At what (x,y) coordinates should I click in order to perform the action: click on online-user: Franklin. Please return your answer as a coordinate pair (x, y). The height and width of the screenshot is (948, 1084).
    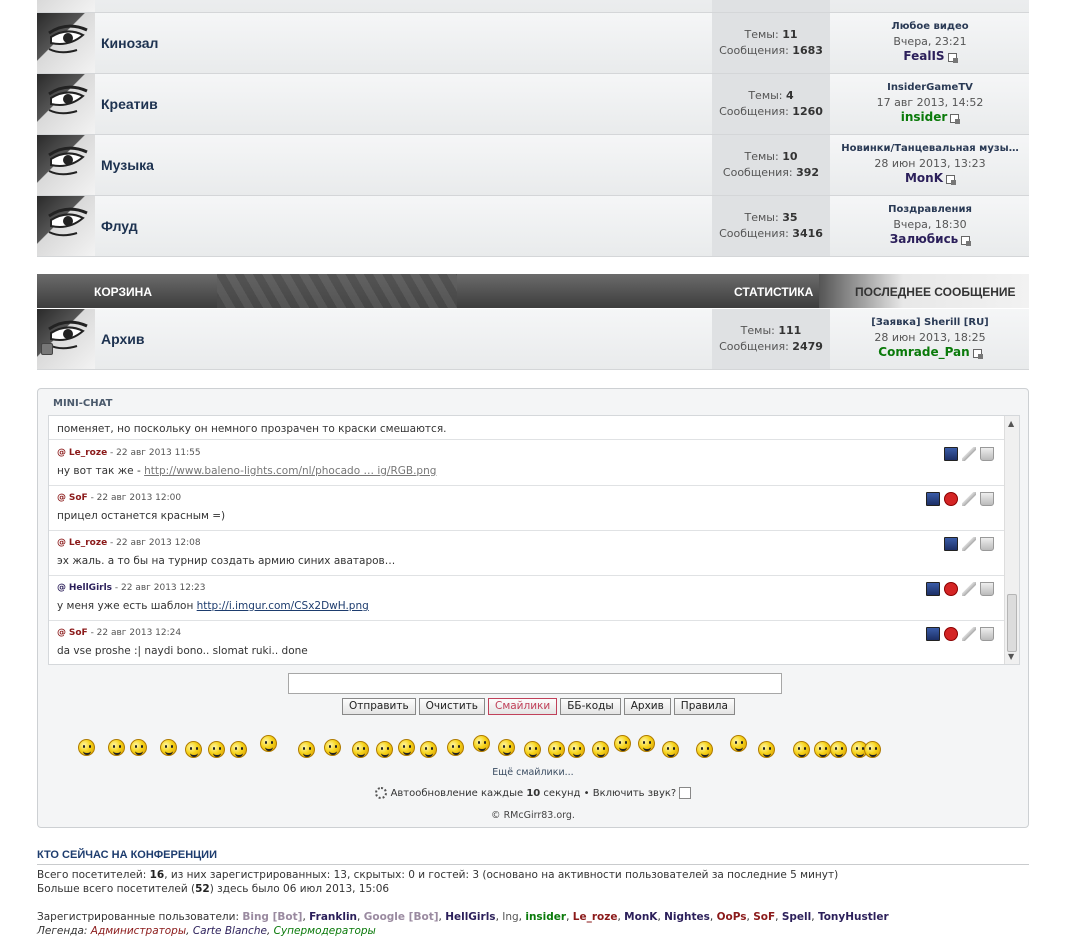
    Looking at the image, I should click on (333, 917).